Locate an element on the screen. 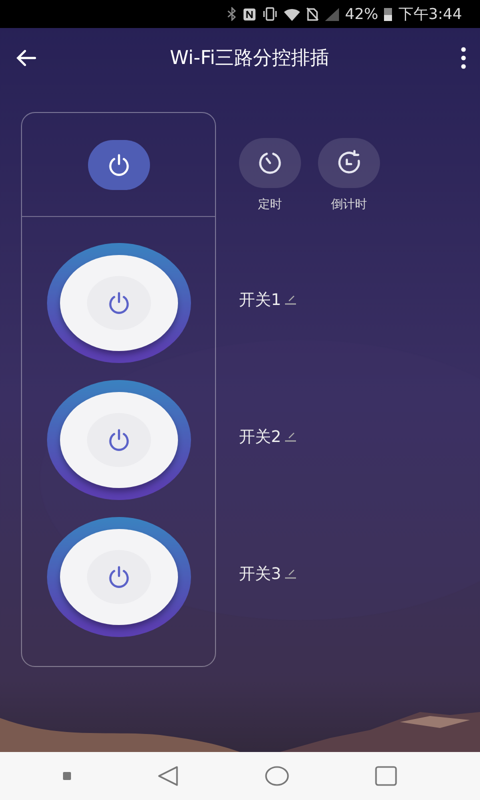 The height and width of the screenshot is (800, 480). battery-icon is located at coordinates (388, 14).